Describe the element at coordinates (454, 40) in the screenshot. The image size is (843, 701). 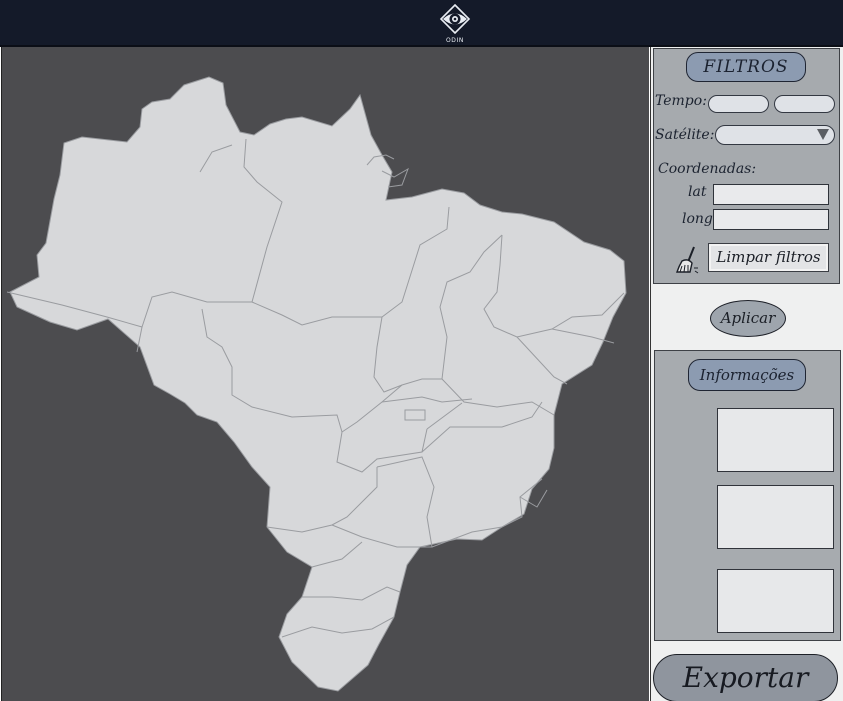
I see `logo-text: ODIN` at that location.